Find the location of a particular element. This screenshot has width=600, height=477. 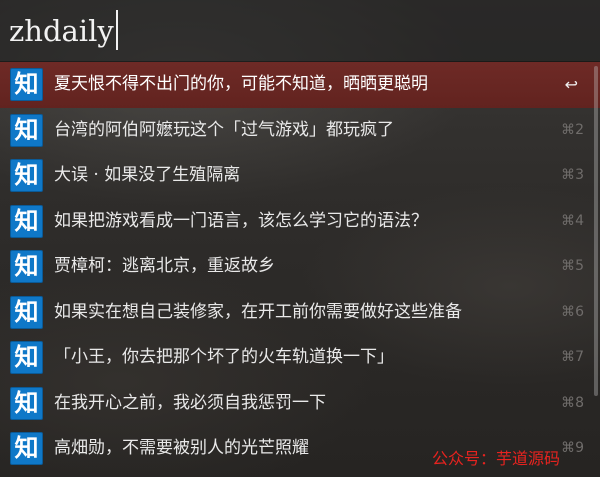

return-key-icon: ↩ is located at coordinates (571, 84).